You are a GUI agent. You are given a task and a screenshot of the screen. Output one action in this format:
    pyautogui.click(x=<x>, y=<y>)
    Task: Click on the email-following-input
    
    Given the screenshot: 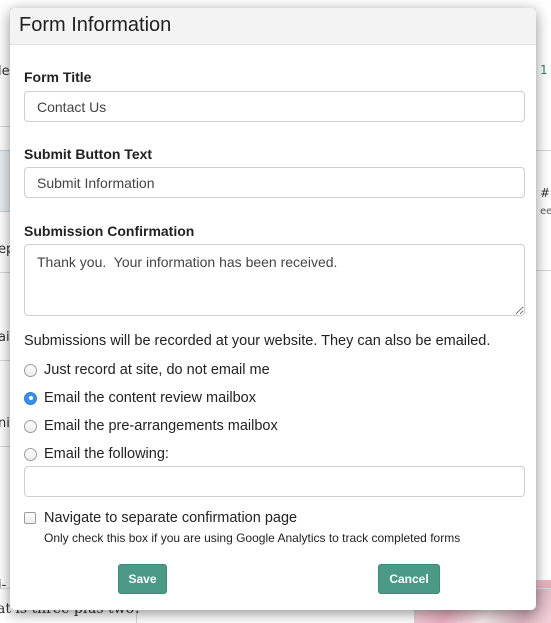 What is the action you would take?
    pyautogui.click(x=274, y=481)
    